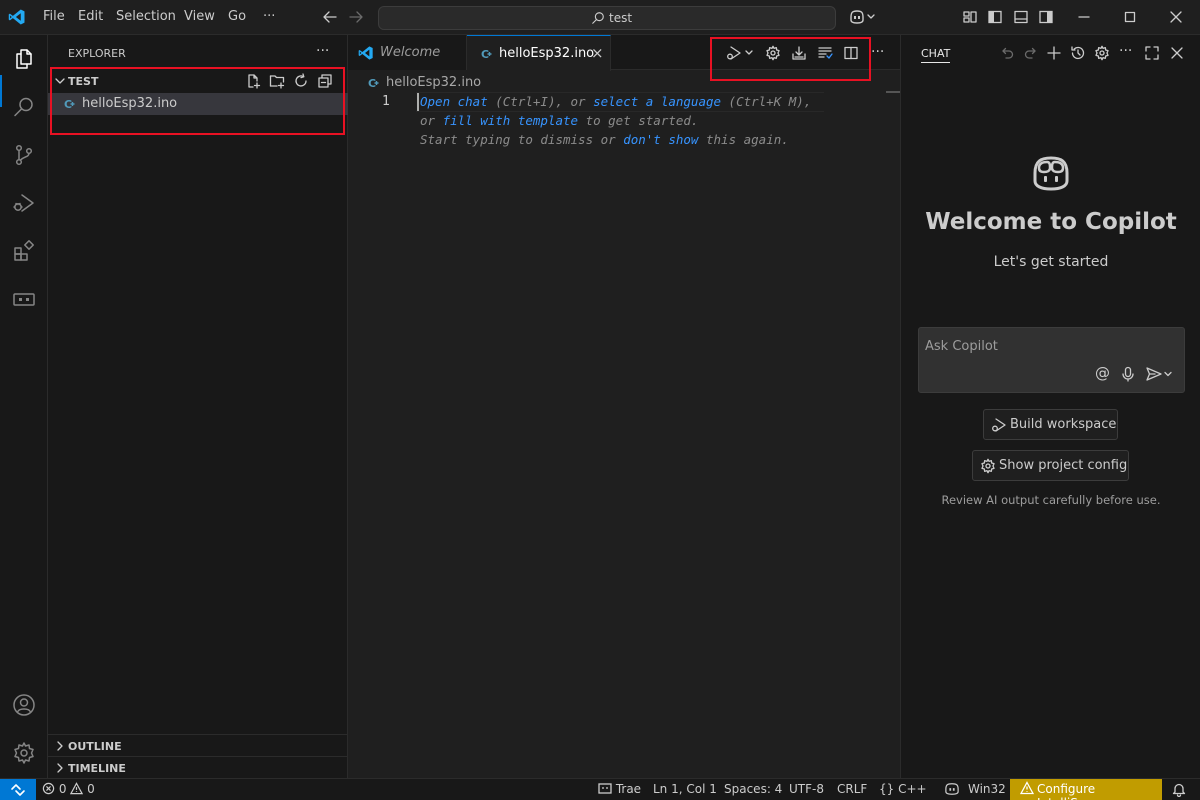  Describe the element at coordinates (24, 203) in the screenshot. I see `run-debug-icon` at that location.